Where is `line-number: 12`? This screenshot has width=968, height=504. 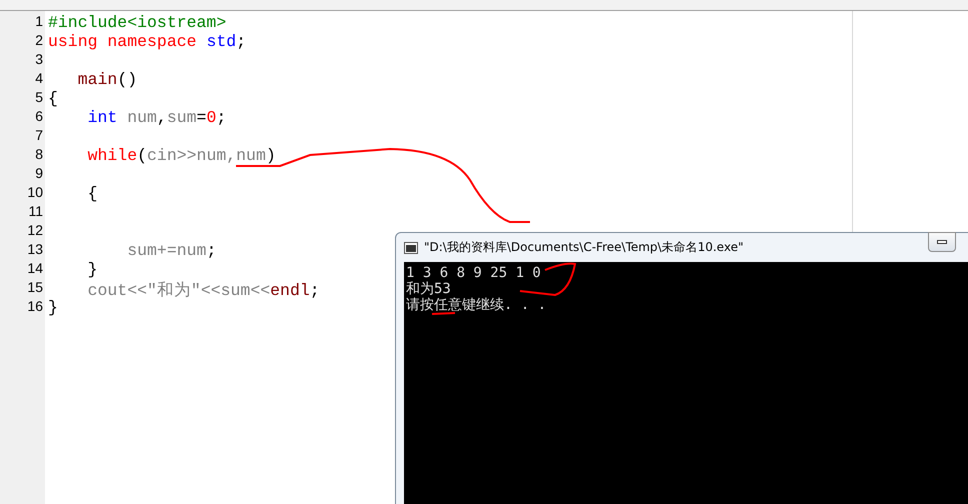
line-number: 12 is located at coordinates (35, 231).